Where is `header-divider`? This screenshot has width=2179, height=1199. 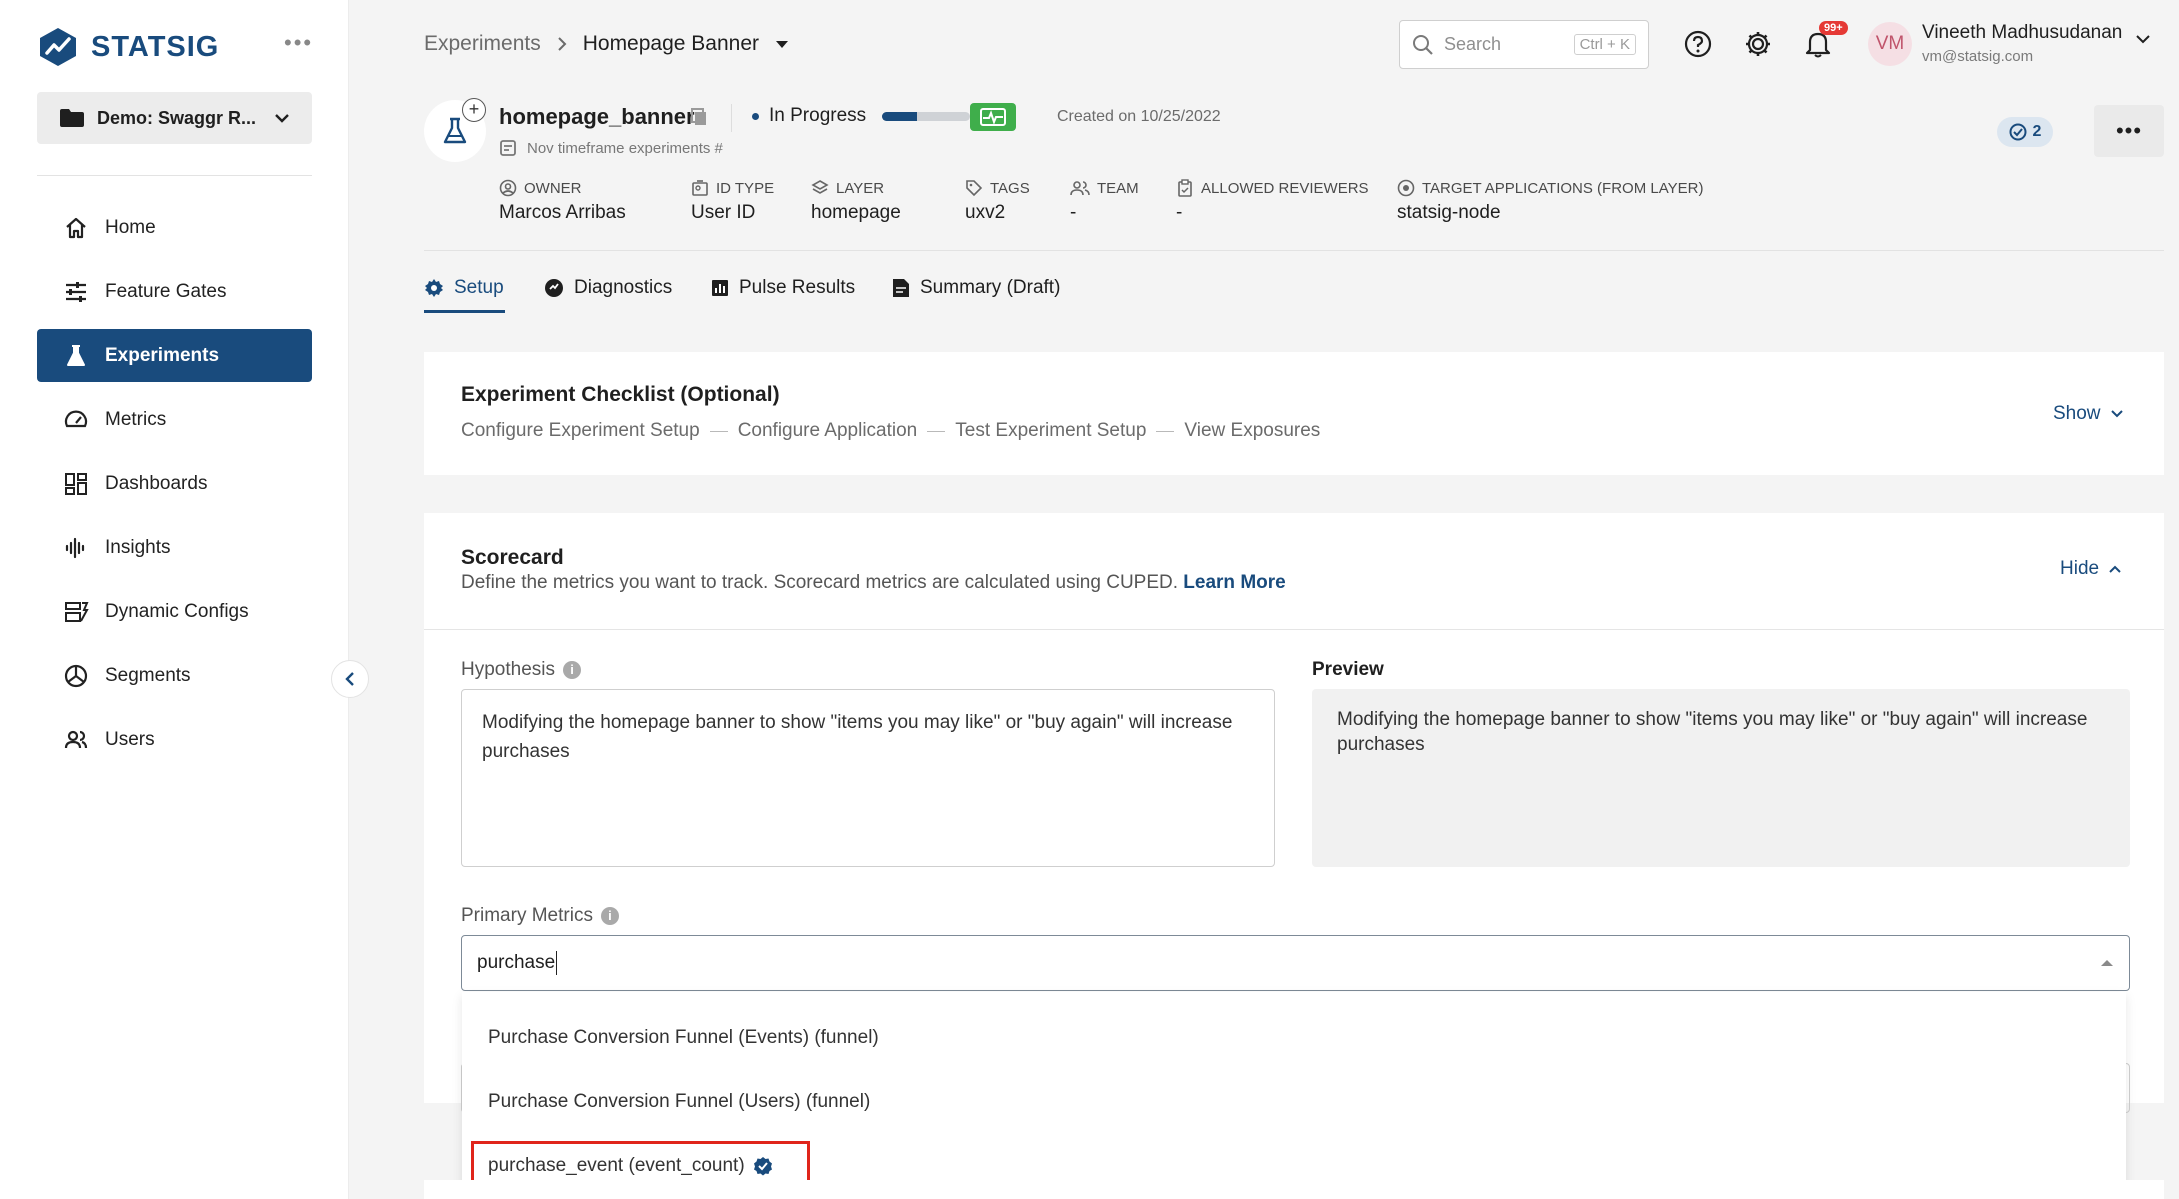 header-divider is located at coordinates (731, 118).